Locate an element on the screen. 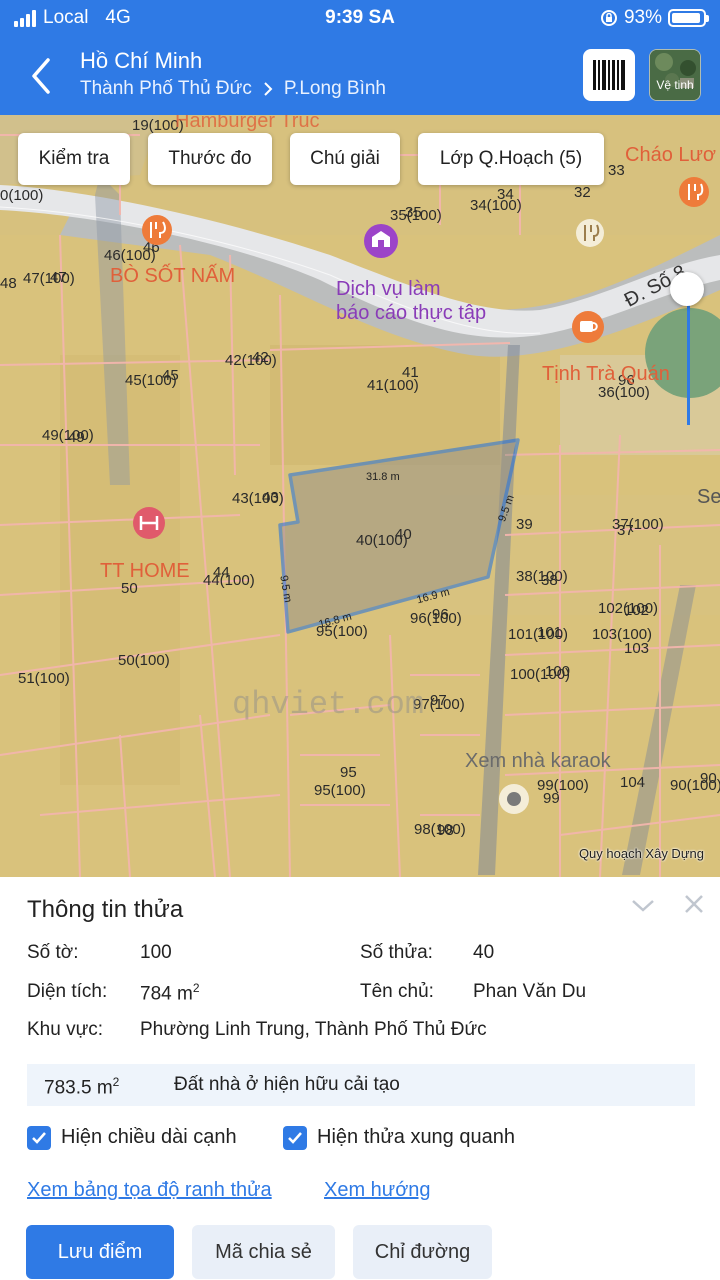  orientation-lock-icon is located at coordinates (608, 18).